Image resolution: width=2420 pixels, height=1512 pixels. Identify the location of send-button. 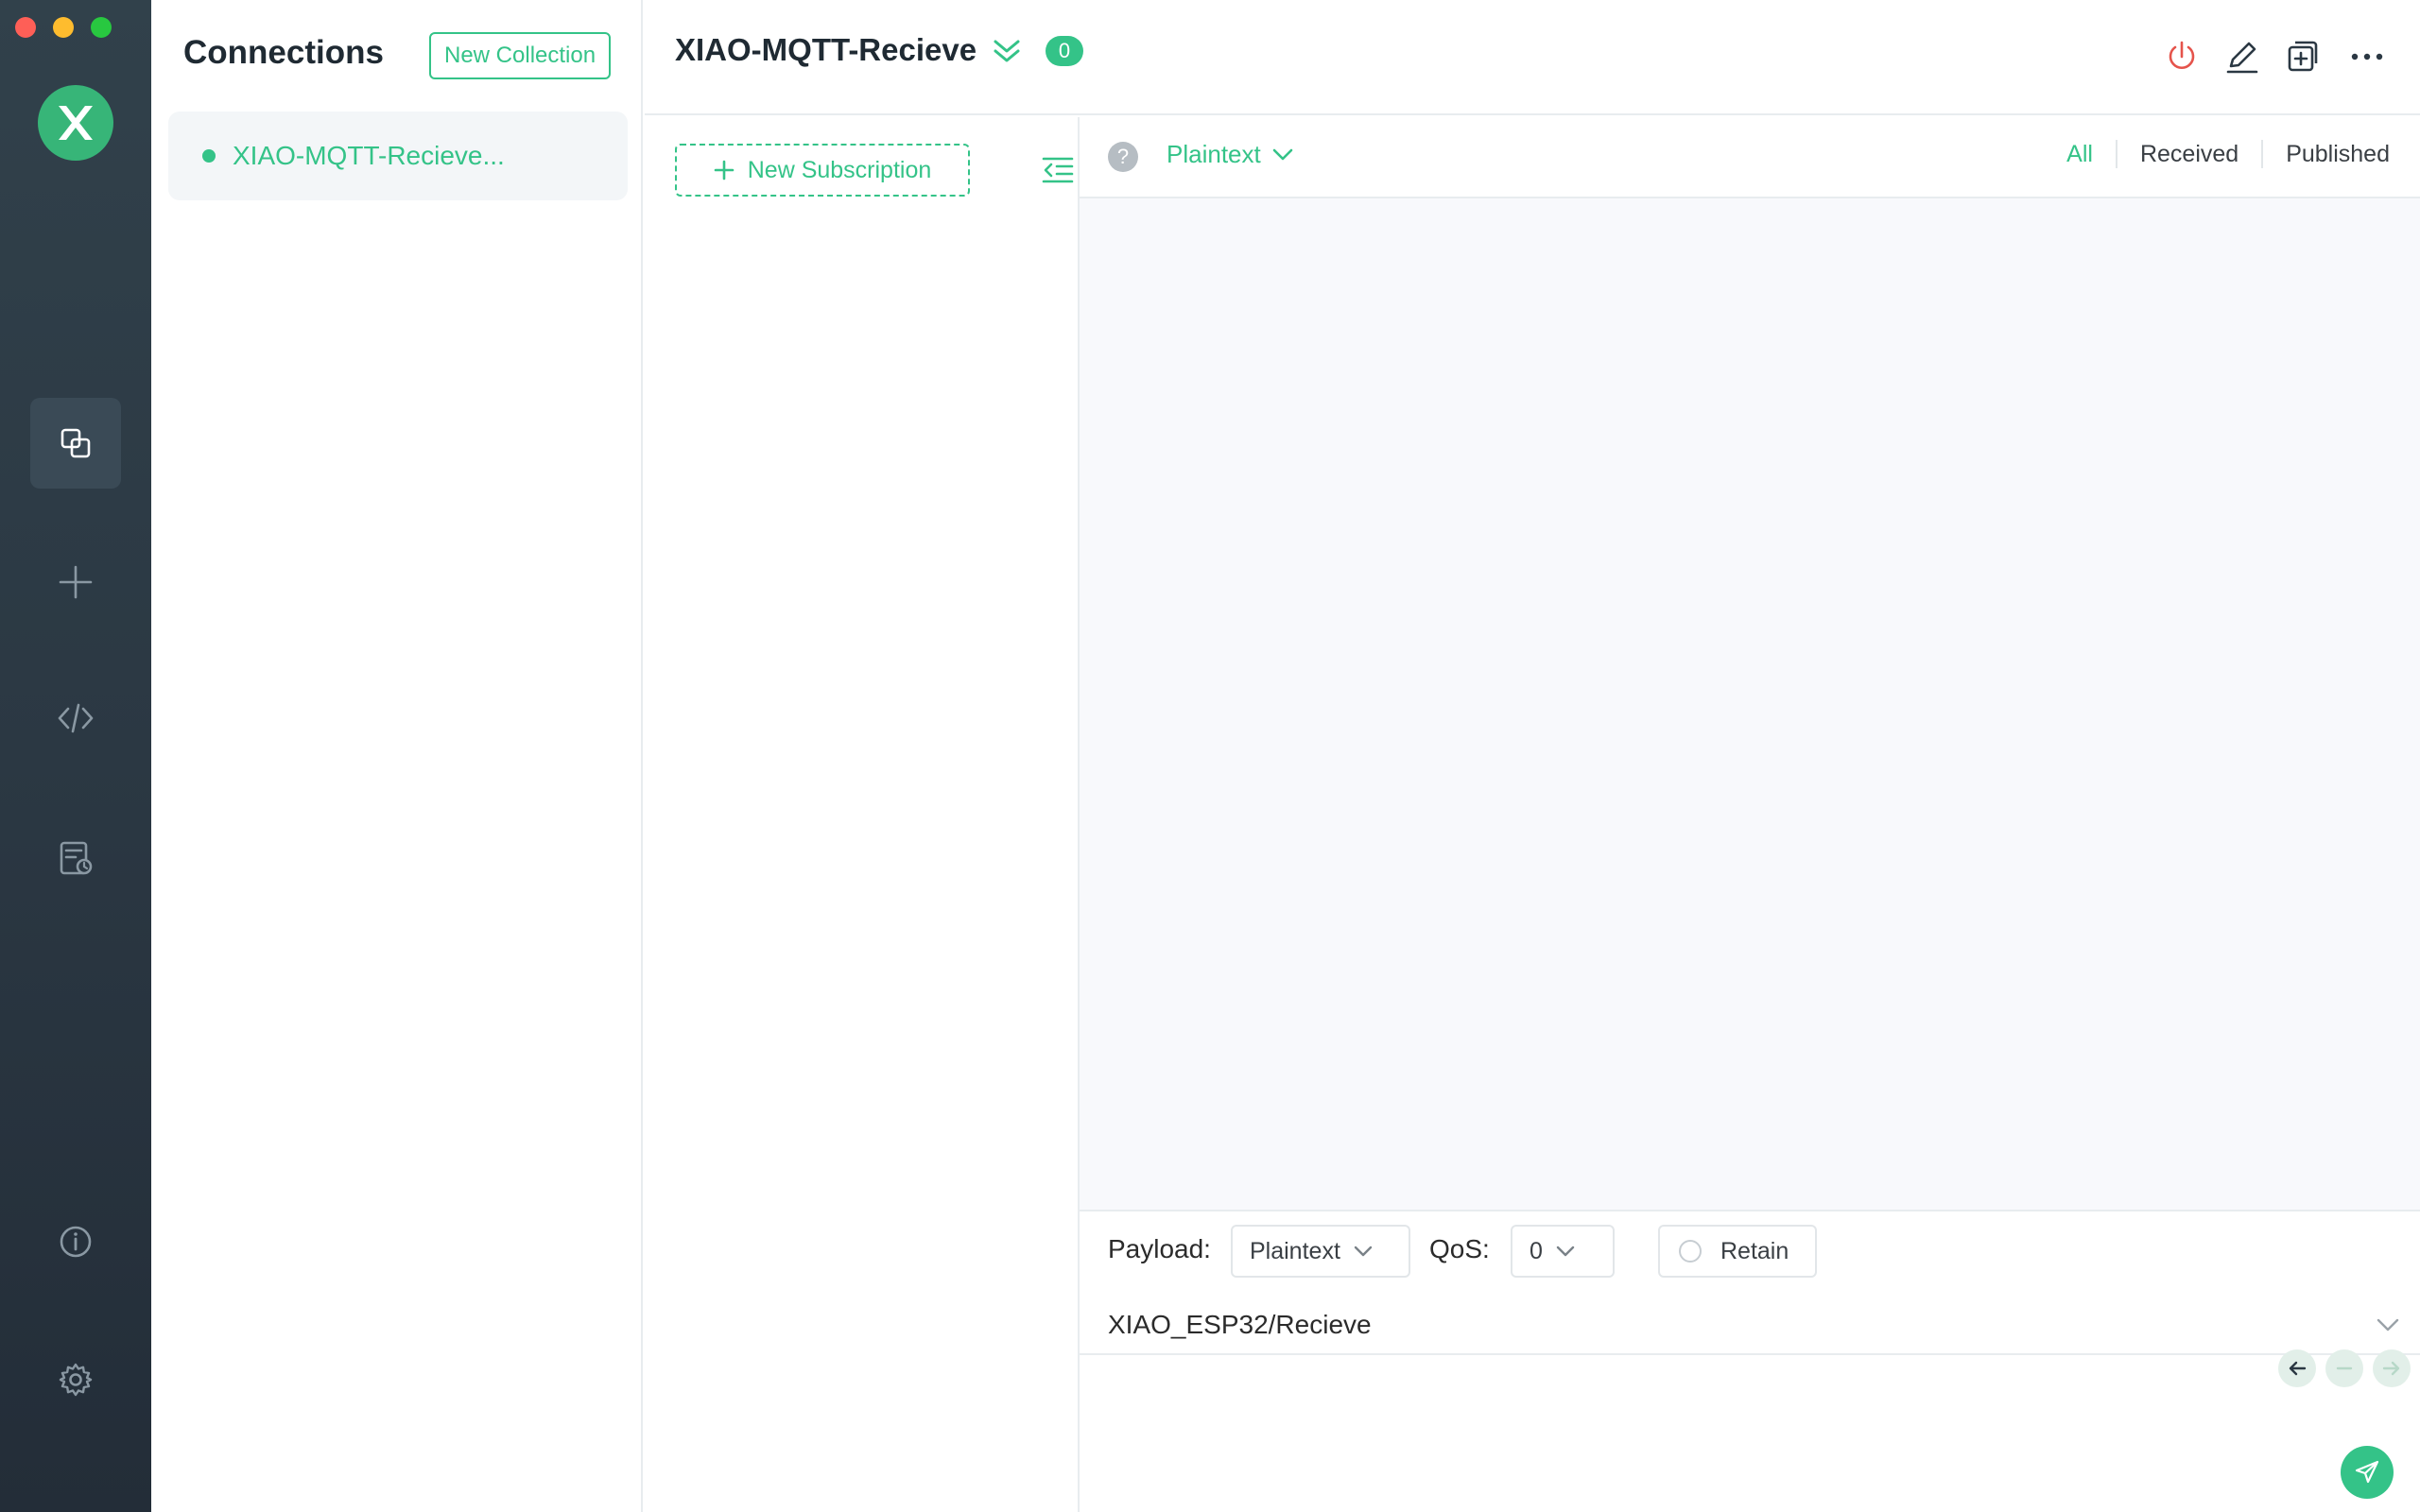
(2367, 1472).